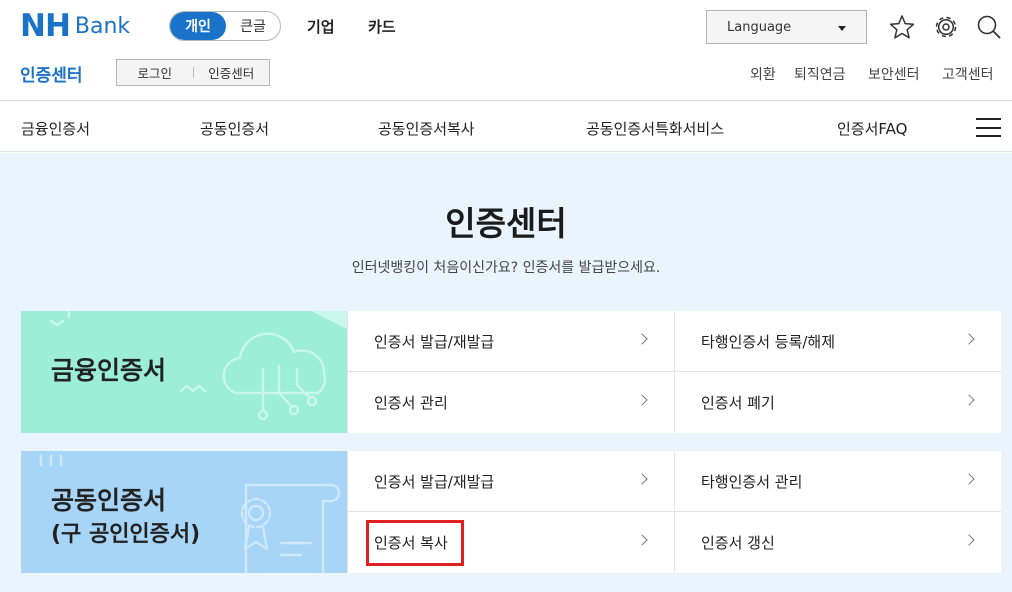  Describe the element at coordinates (411, 543) in the screenshot. I see `link-label: 인증서 복사` at that location.